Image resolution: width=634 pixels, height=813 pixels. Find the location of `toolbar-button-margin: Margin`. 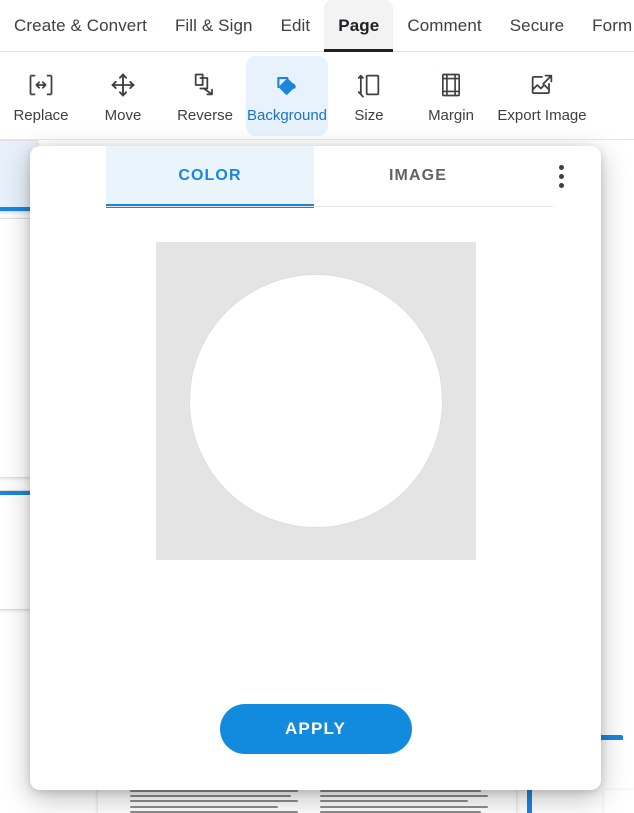

toolbar-button-margin: Margin is located at coordinates (451, 96).